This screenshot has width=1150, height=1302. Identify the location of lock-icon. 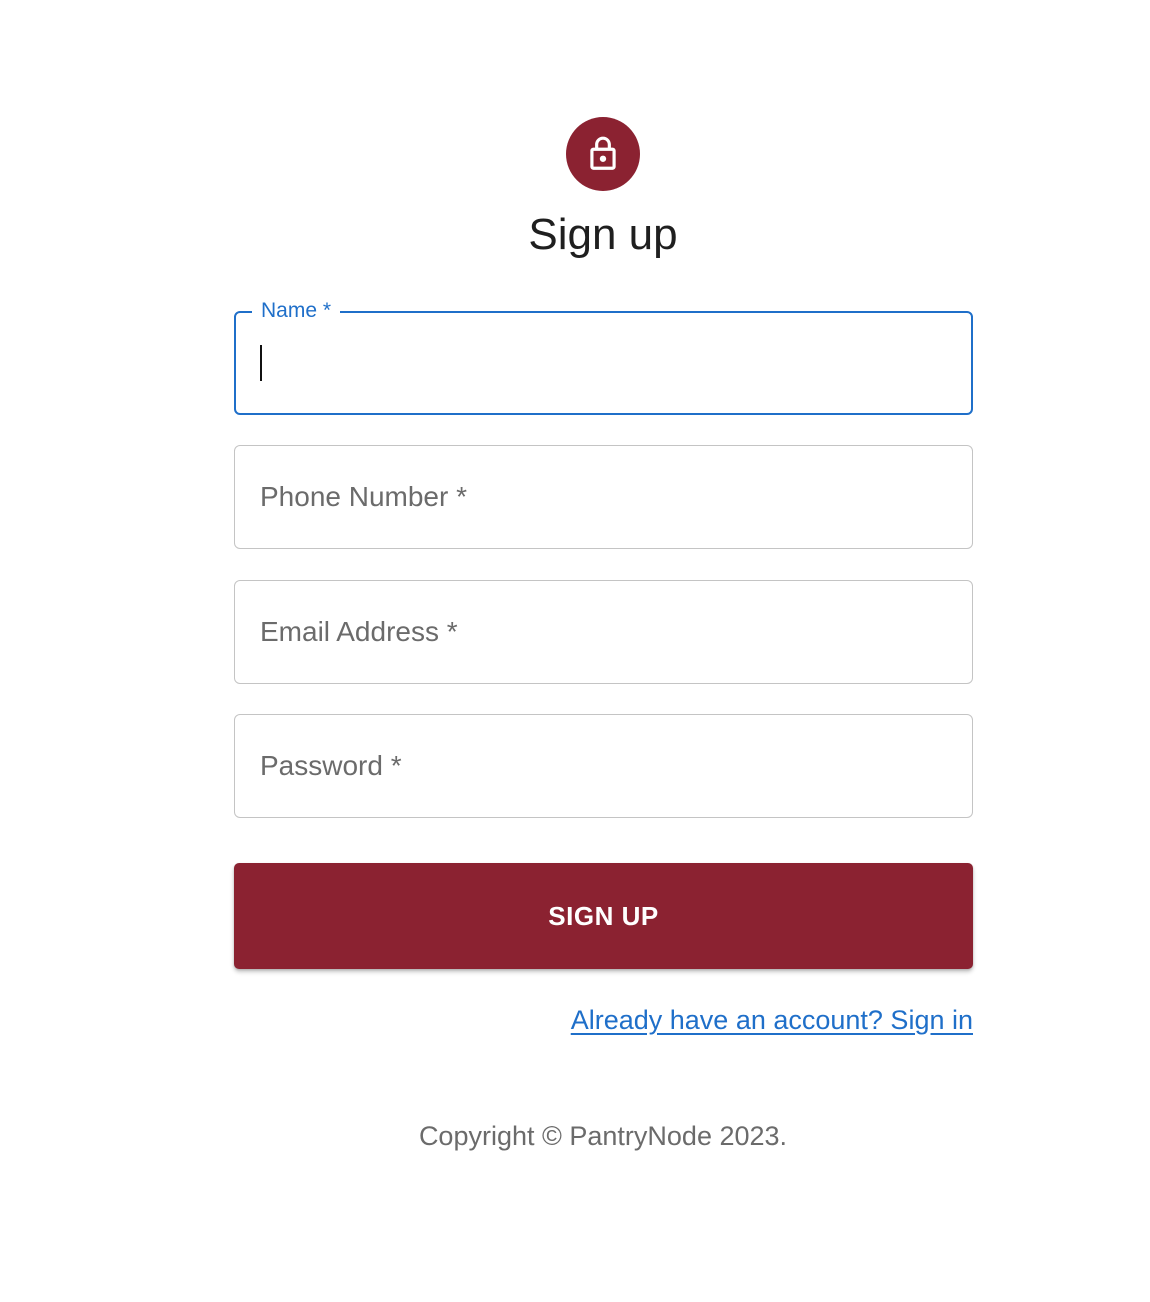
(603, 153).